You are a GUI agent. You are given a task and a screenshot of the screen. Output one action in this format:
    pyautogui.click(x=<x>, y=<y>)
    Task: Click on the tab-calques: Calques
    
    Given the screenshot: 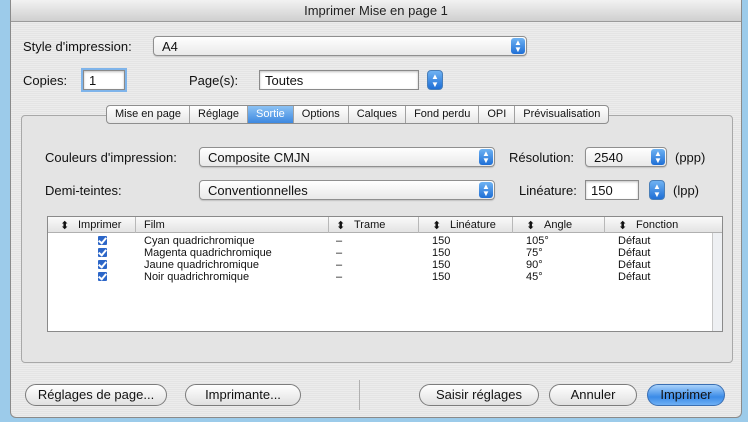 What is the action you would take?
    pyautogui.click(x=378, y=114)
    